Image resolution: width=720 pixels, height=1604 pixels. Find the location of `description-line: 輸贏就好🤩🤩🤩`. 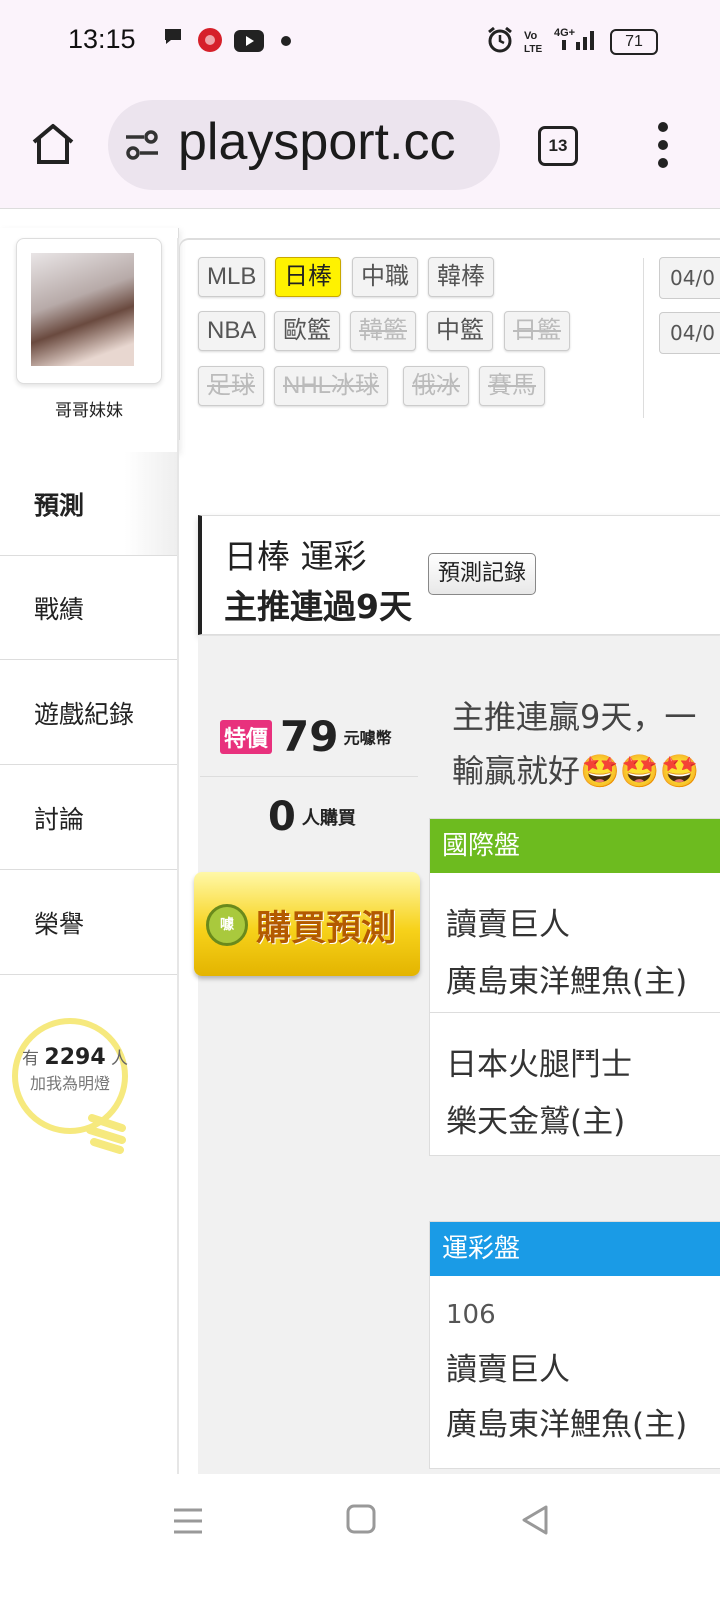

description-line: 輸贏就好🤩🤩🤩 is located at coordinates (576, 771).